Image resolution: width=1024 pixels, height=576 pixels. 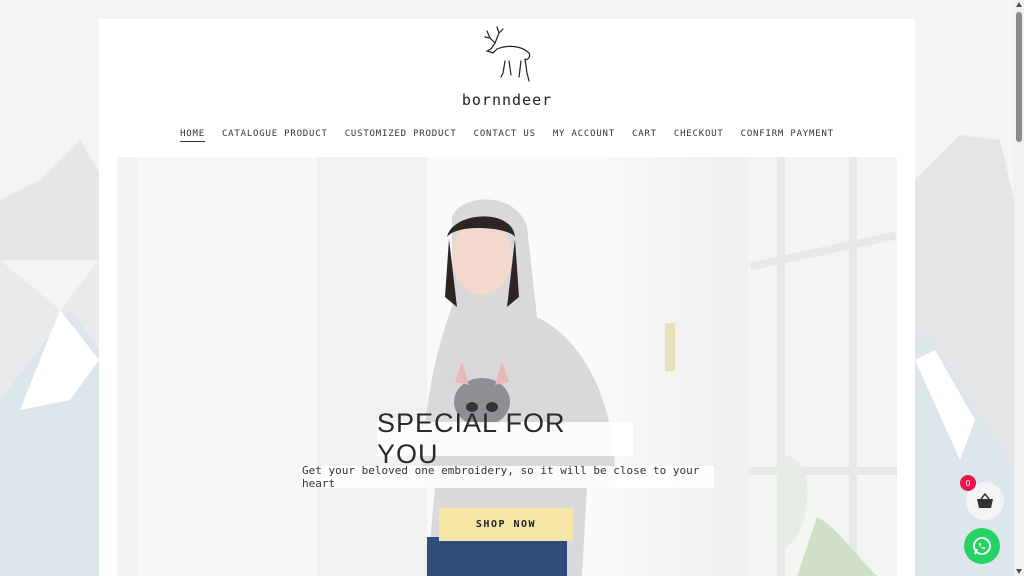 I want to click on scroll-up-icon, so click(x=1019, y=4).